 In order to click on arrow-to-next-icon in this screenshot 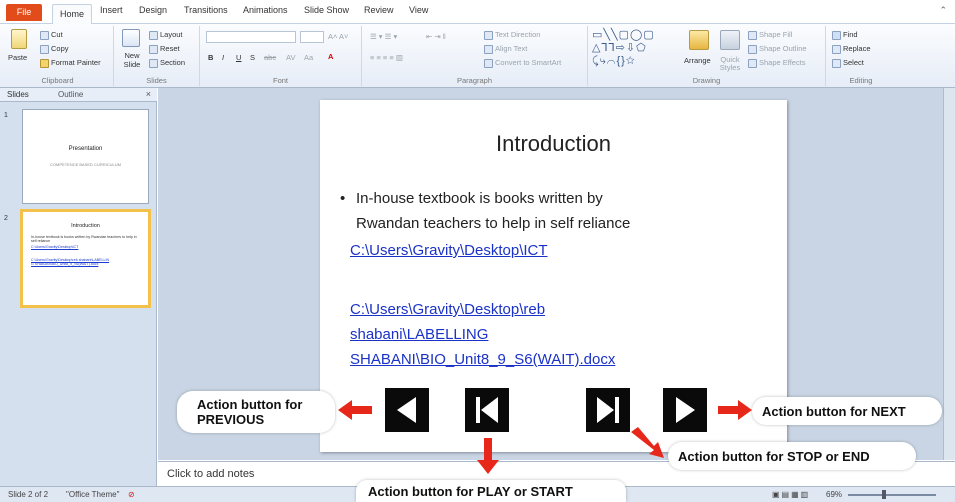, I will do `click(735, 410)`.